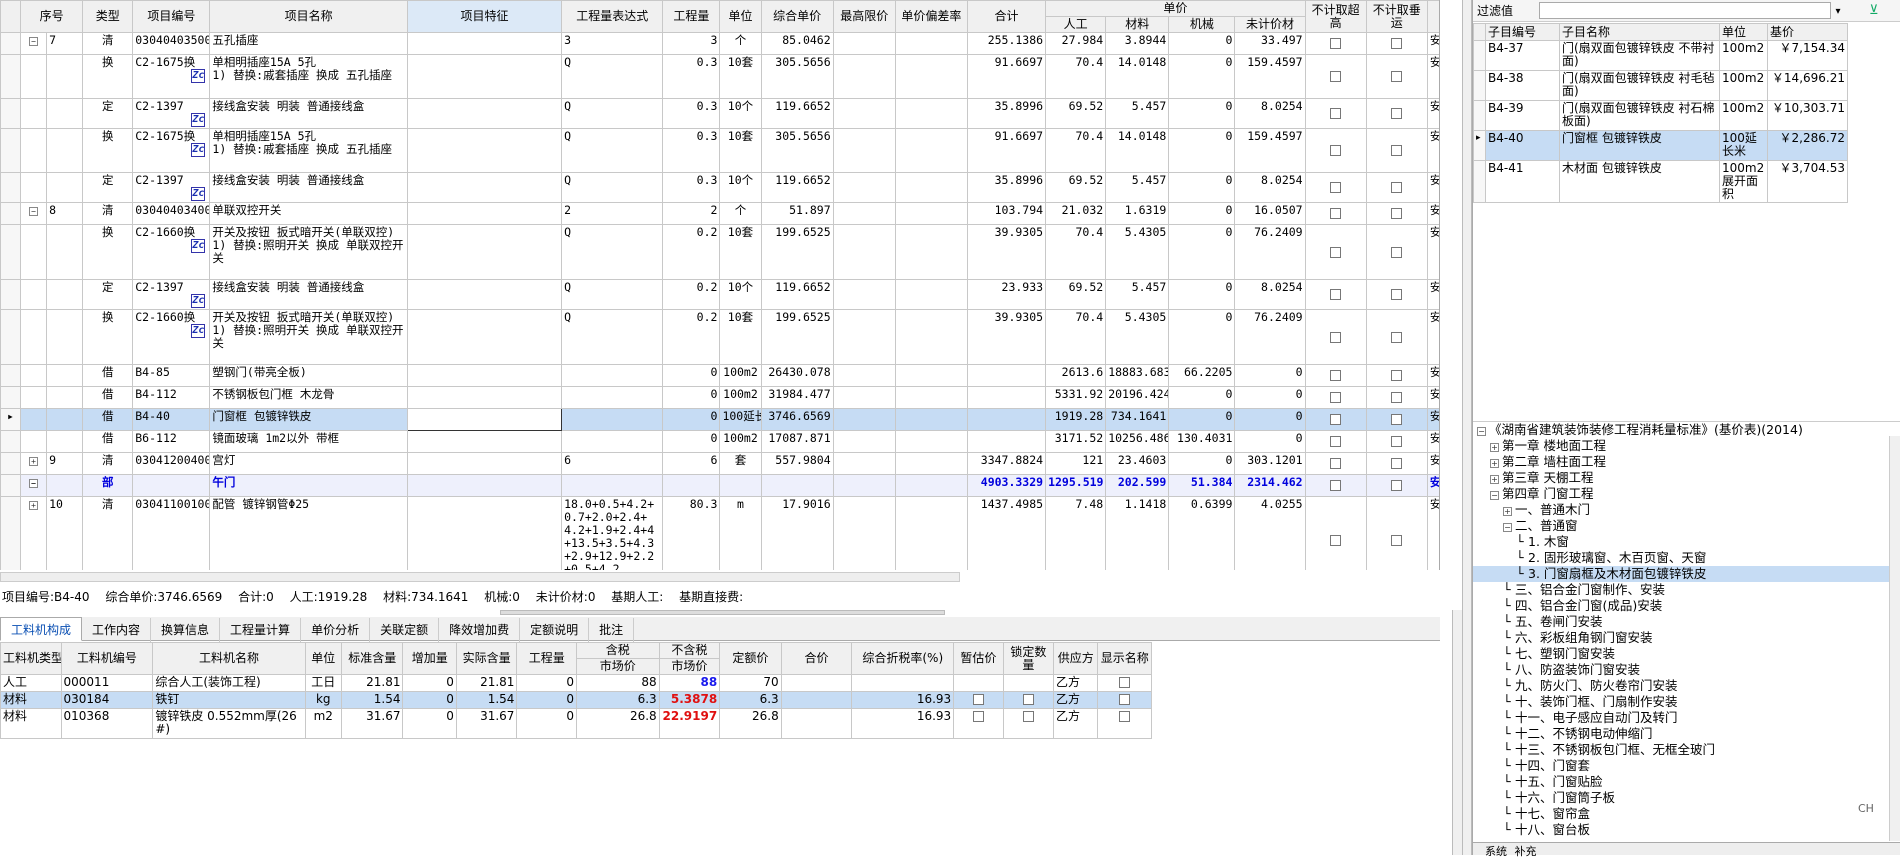 The height and width of the screenshot is (859, 1900). Describe the element at coordinates (171, 485) in the screenshot. I see `cell-code` at that location.